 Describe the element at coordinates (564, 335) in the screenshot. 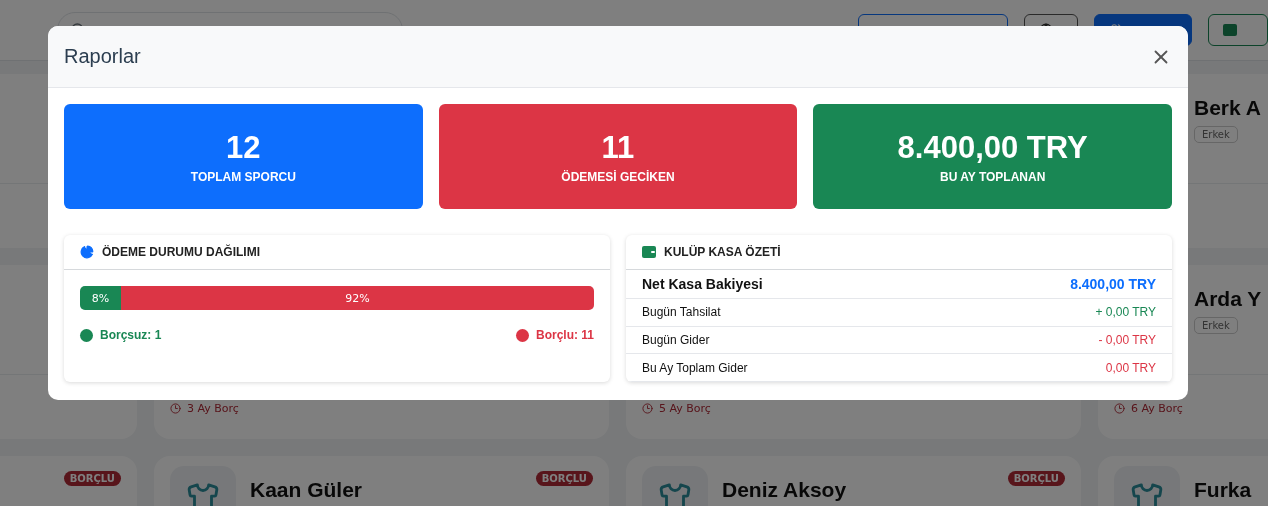

I see `legend-label: Borçlu: 11` at that location.